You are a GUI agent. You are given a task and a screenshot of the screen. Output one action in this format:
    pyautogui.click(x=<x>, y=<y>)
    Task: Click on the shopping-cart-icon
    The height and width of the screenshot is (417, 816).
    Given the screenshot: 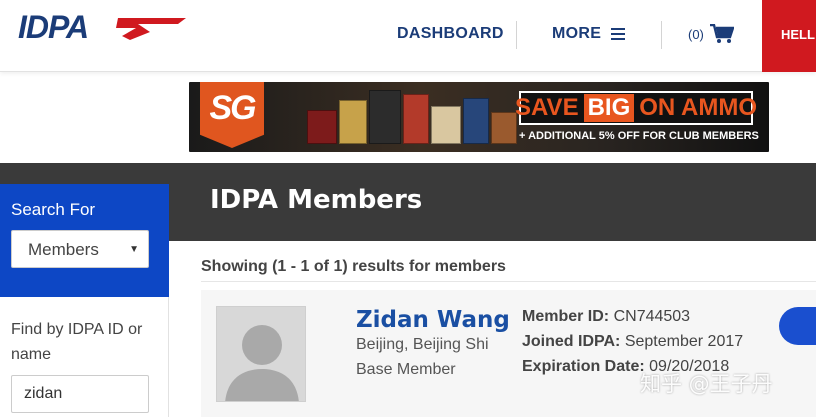 What is the action you would take?
    pyautogui.click(x=721, y=33)
    